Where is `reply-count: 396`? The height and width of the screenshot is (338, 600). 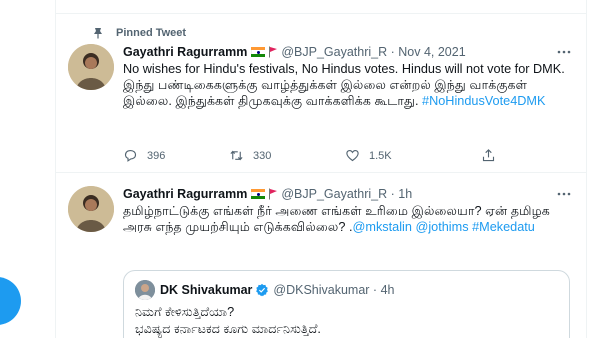 reply-count: 396 is located at coordinates (156, 155).